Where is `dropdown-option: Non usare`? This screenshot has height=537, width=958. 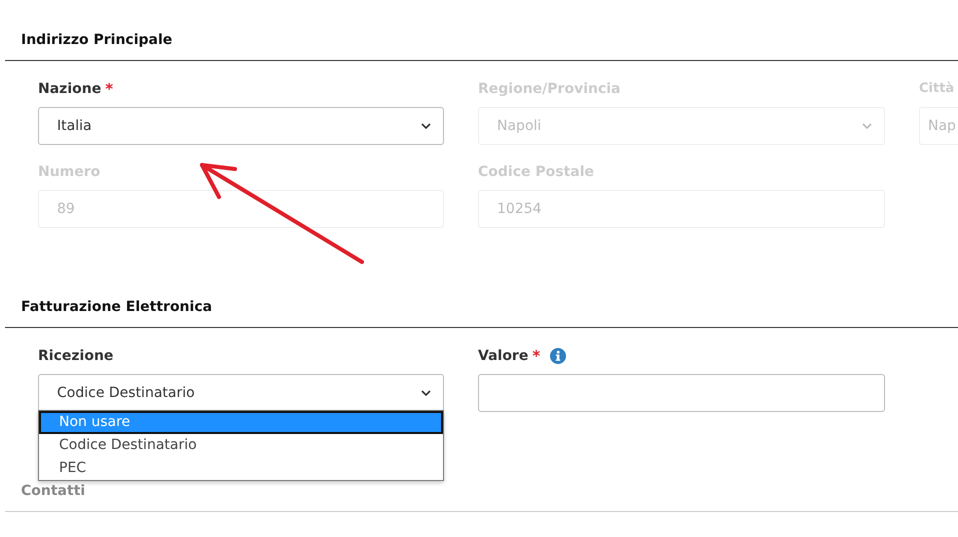
dropdown-option: Non usare is located at coordinates (241, 422).